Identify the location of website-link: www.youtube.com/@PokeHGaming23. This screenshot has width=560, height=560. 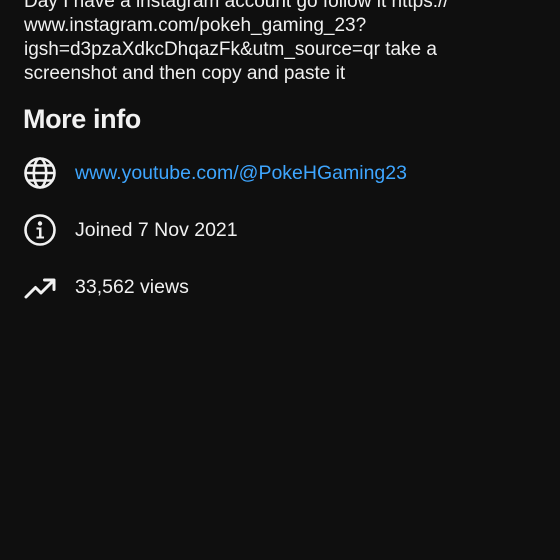
(241, 173).